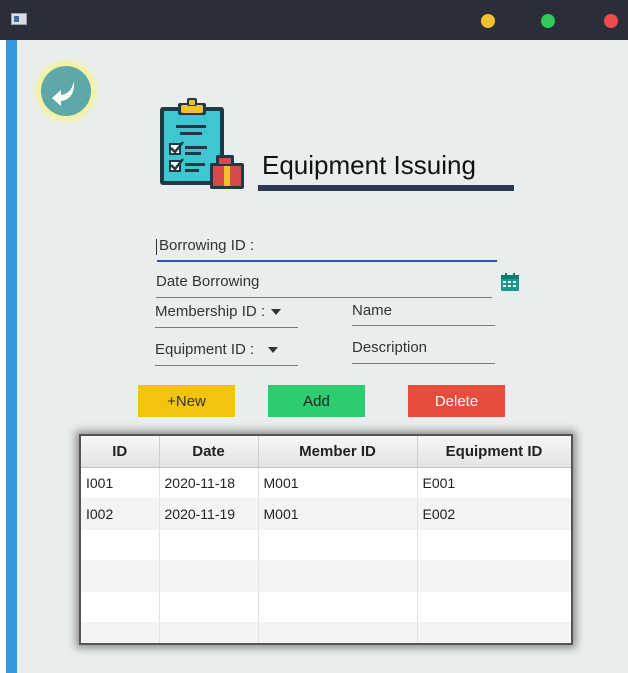  Describe the element at coordinates (120, 483) in the screenshot. I see `cell-id: I001` at that location.